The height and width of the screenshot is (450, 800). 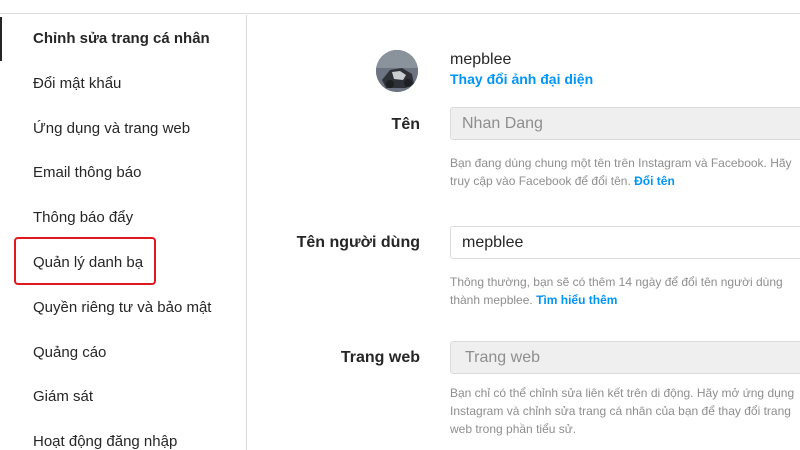 What do you see at coordinates (540, 181) in the screenshot?
I see `name-help-line2: truy cập vào Facebook để đổi tên.` at bounding box center [540, 181].